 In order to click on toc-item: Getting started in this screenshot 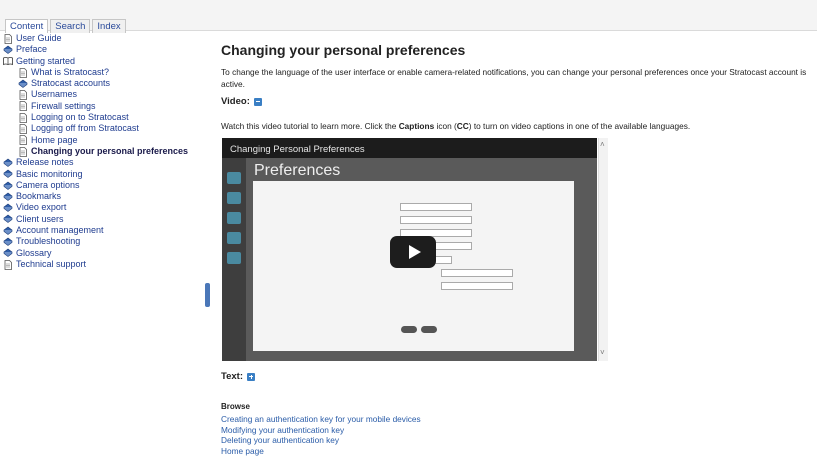, I will do `click(102, 61)`.